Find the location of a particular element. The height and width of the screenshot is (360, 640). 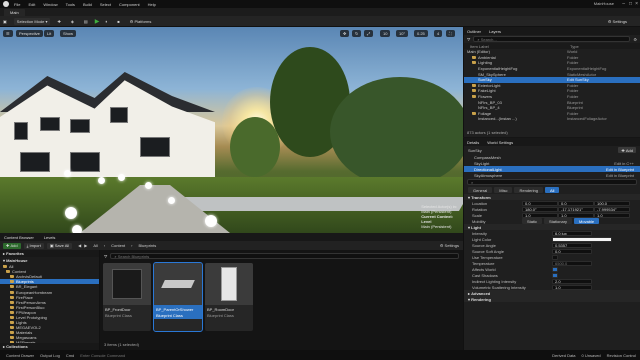

mobility-stationary: Stationary is located at coordinates (558, 221).